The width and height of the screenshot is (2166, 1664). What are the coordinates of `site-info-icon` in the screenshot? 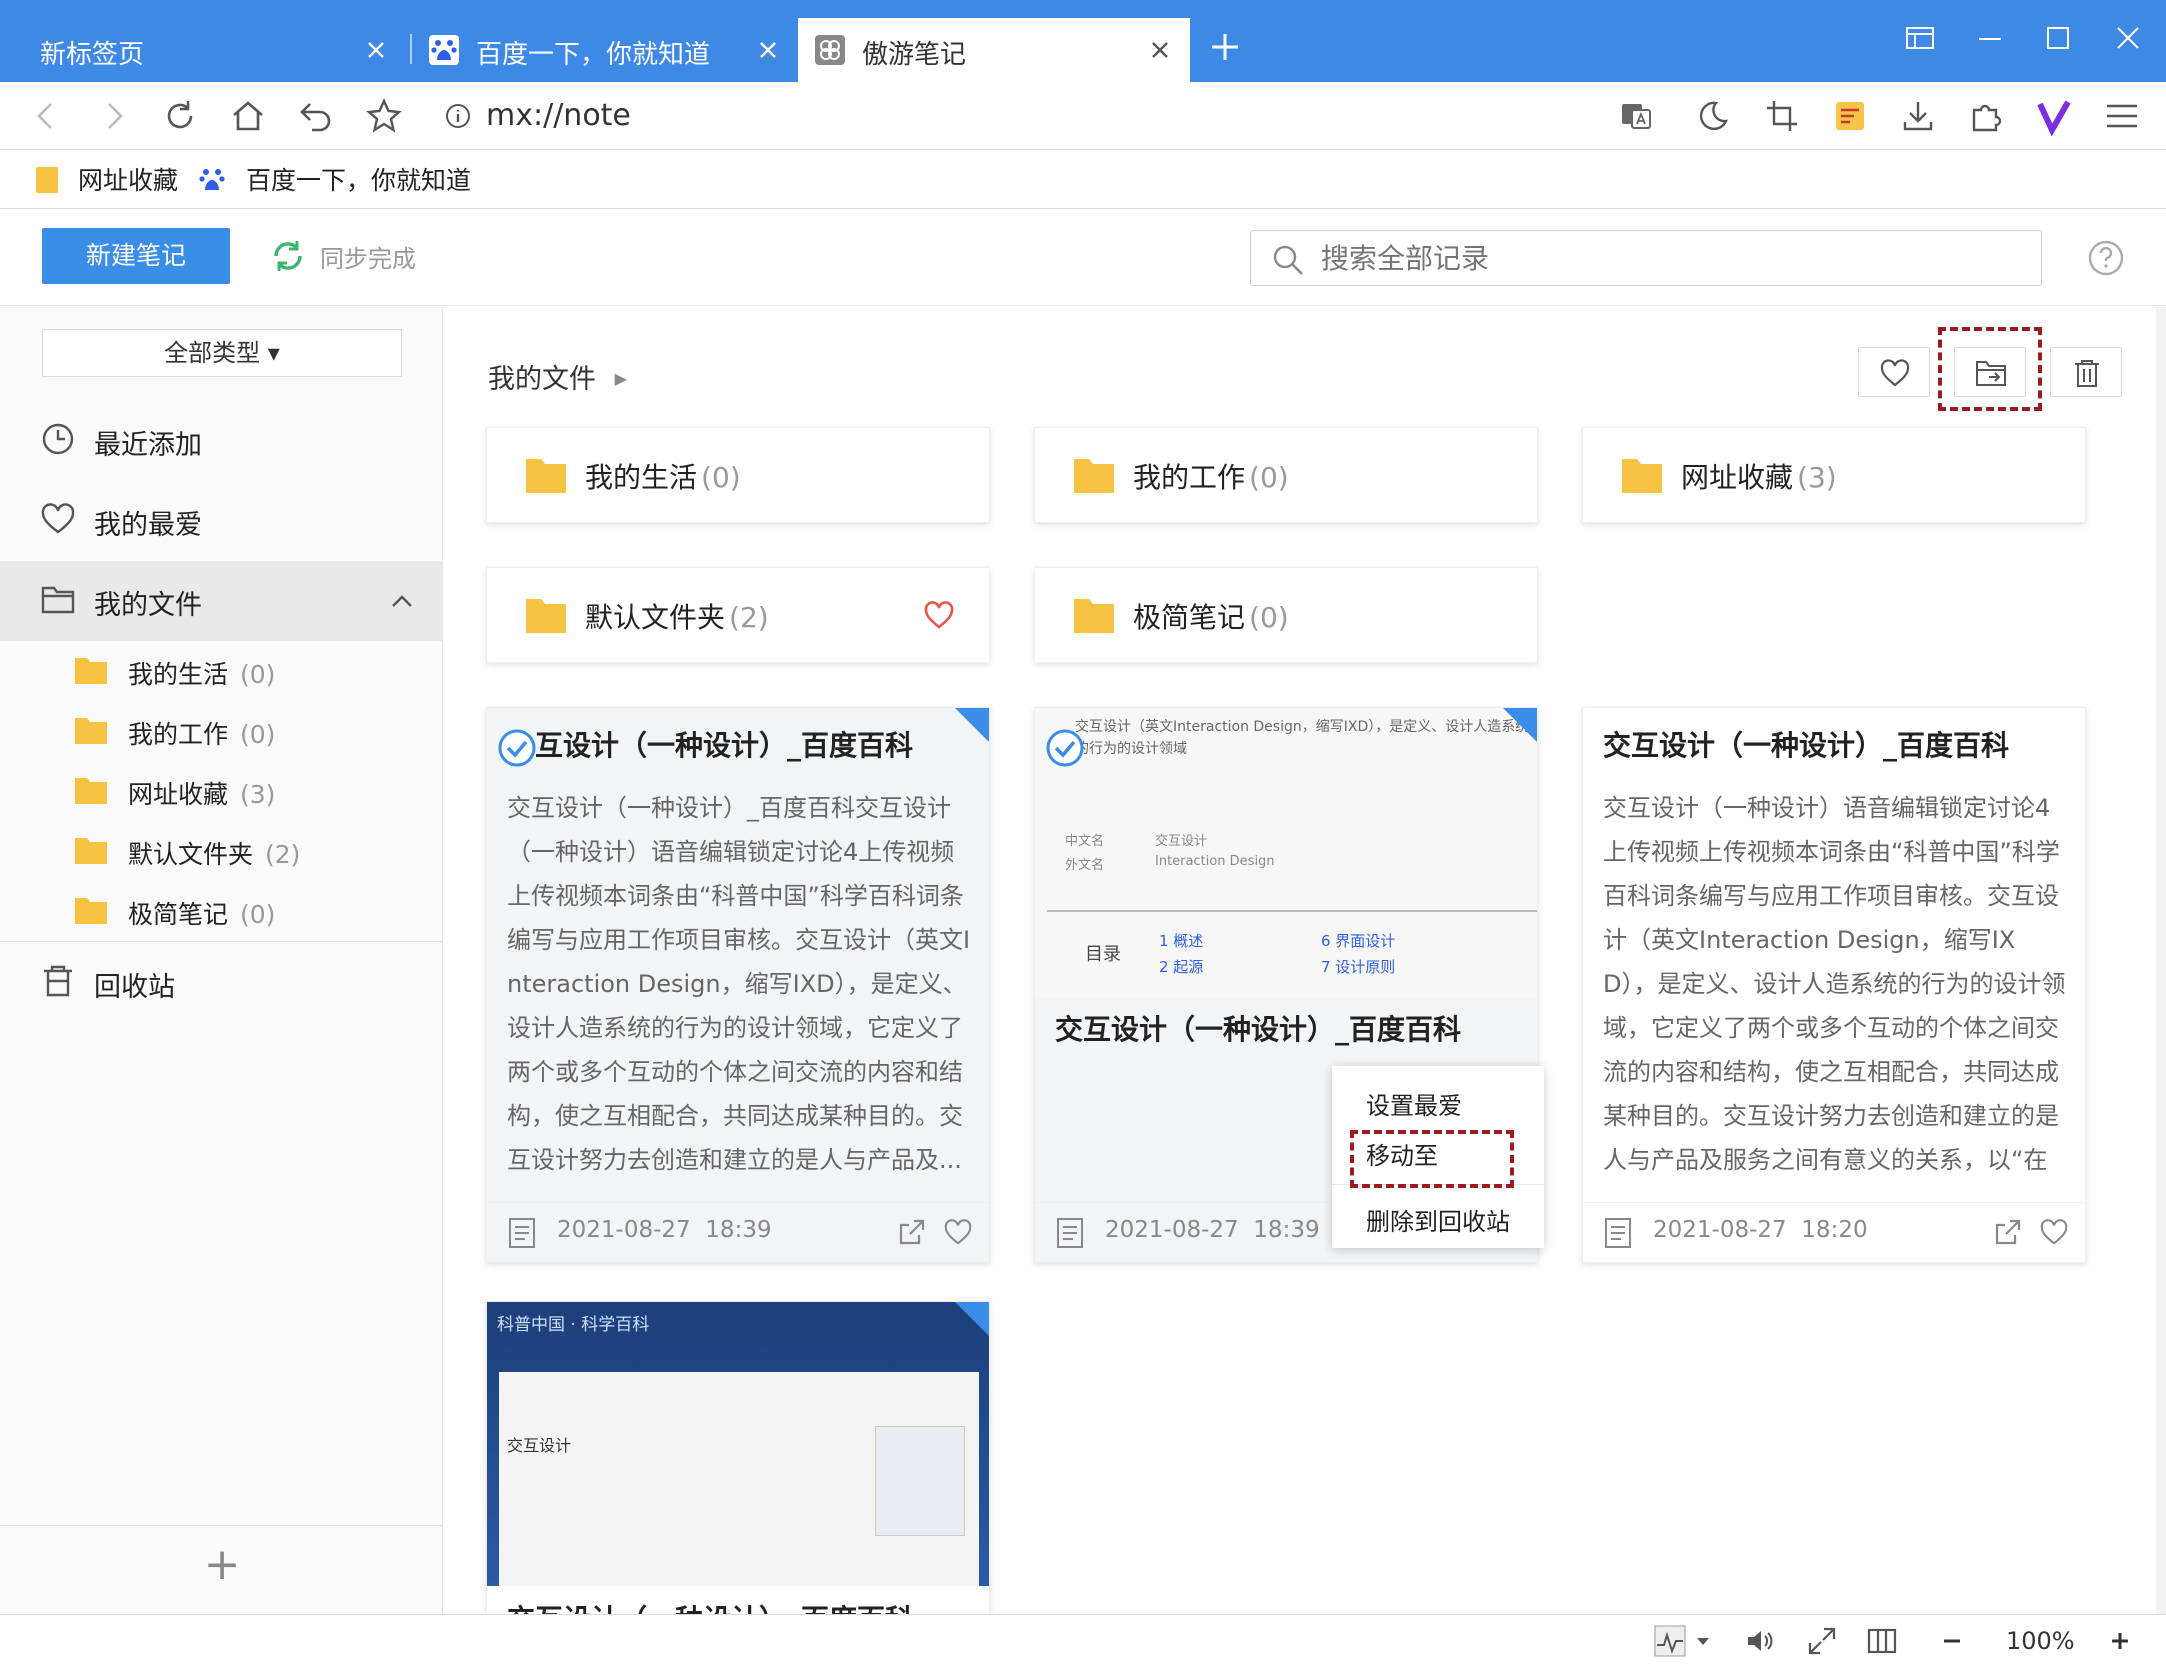 It's located at (458, 116).